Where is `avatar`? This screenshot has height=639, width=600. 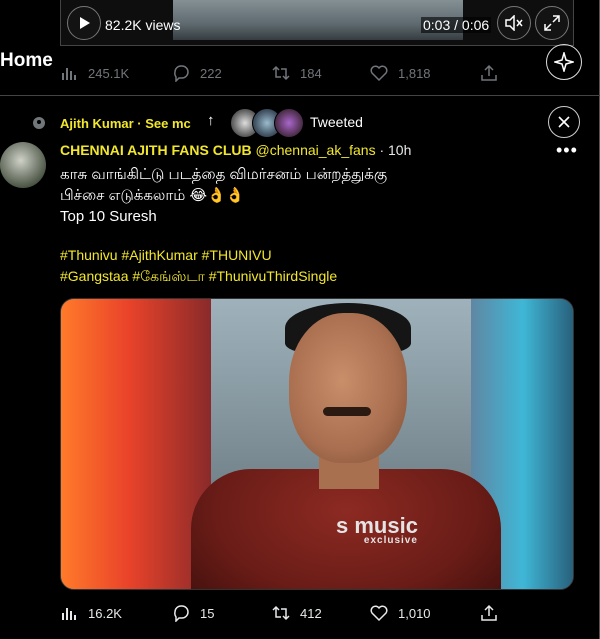 avatar is located at coordinates (289, 123).